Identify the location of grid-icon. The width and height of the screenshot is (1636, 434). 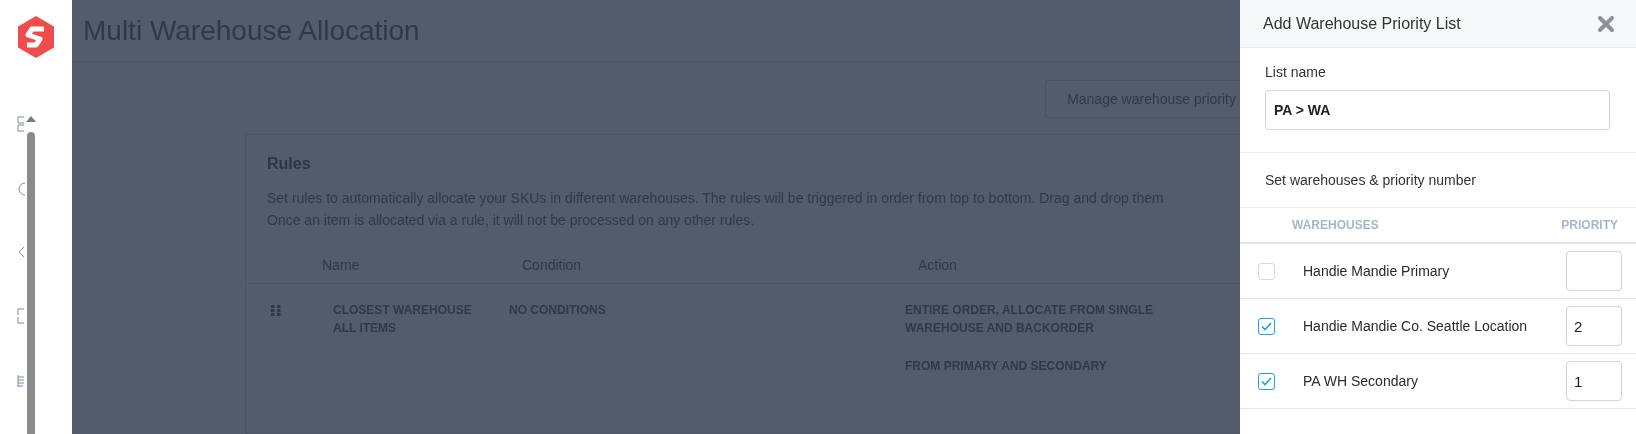
(21, 124).